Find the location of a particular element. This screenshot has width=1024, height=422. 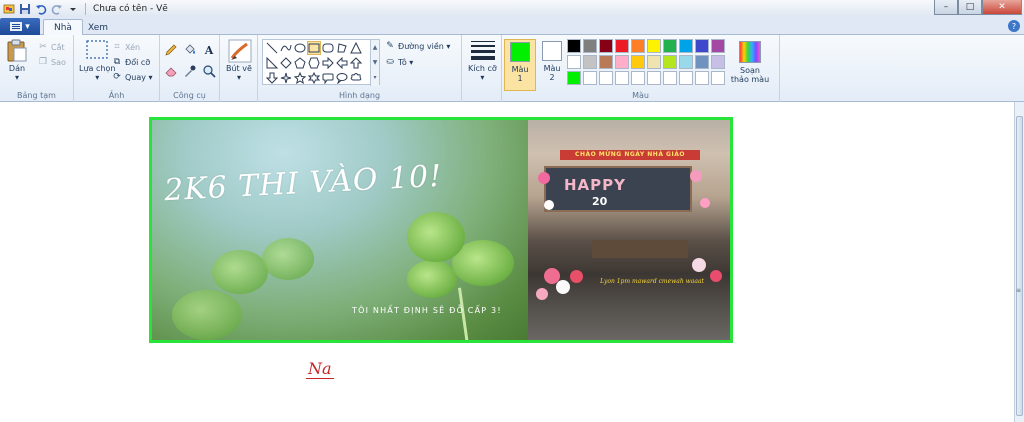

fill-bucket-icon is located at coordinates (190, 50).